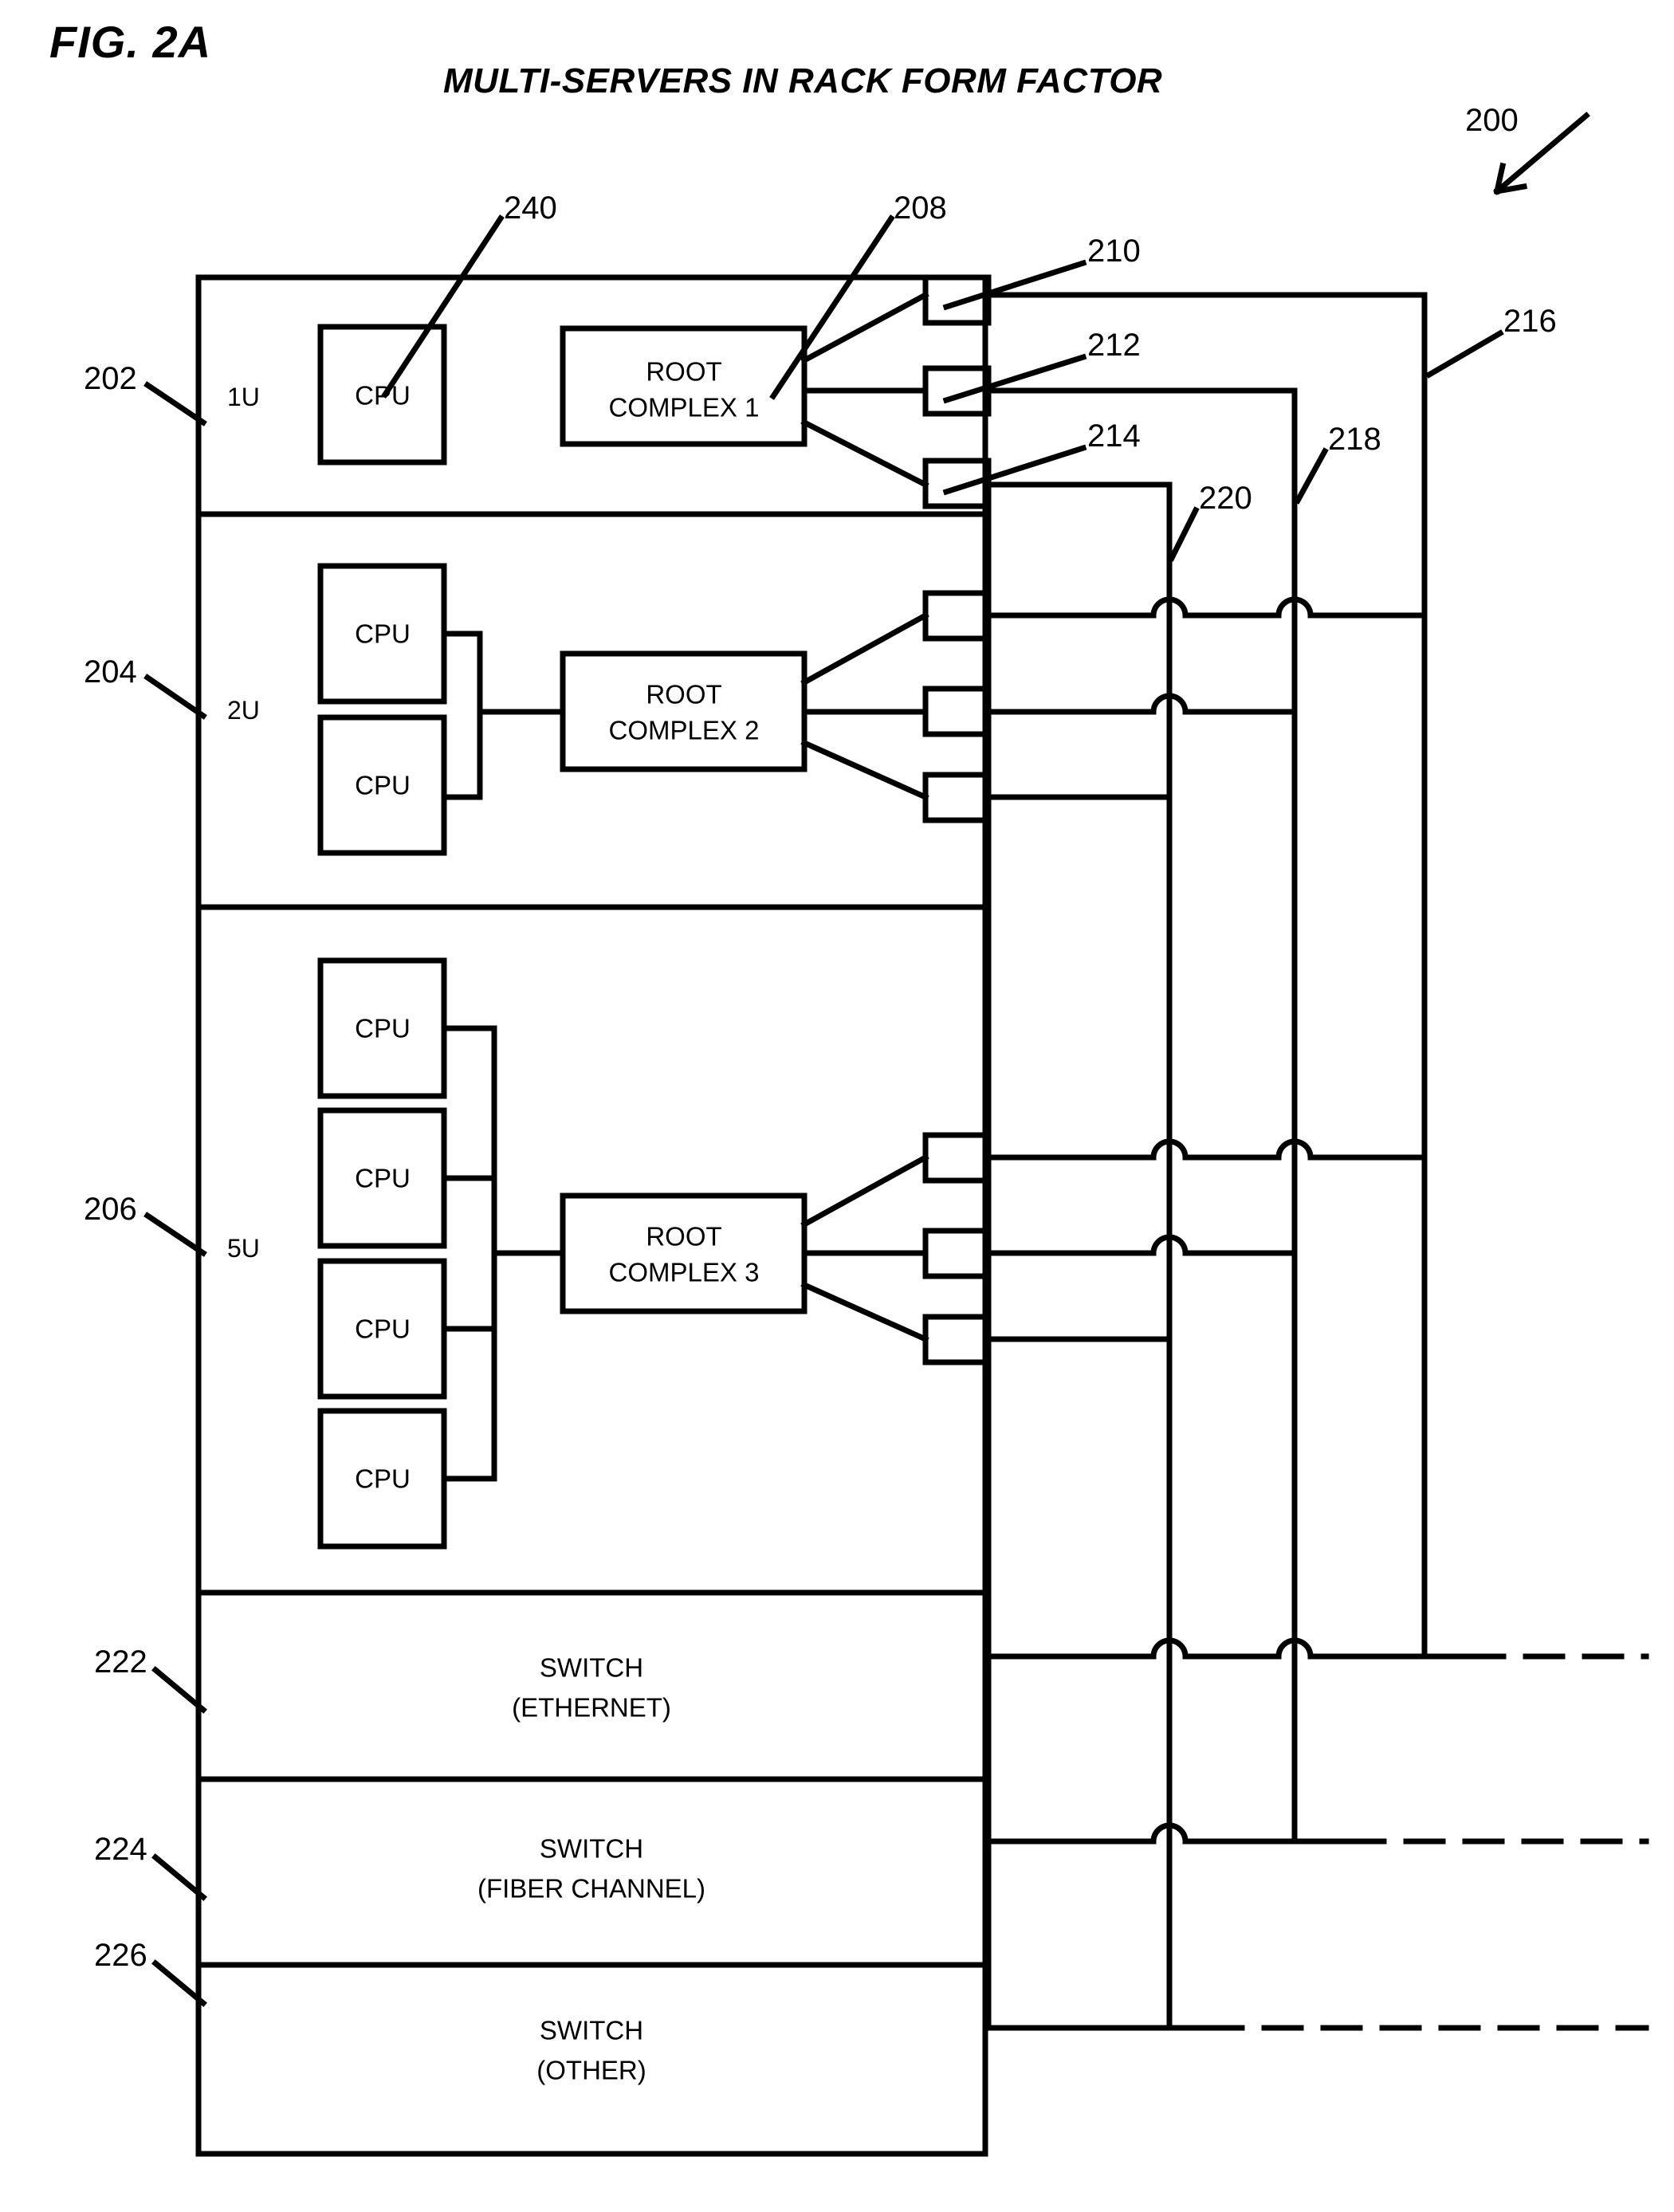  What do you see at coordinates (1206, 607) in the screenshot?
I see `cable-2u-a-run` at bounding box center [1206, 607].